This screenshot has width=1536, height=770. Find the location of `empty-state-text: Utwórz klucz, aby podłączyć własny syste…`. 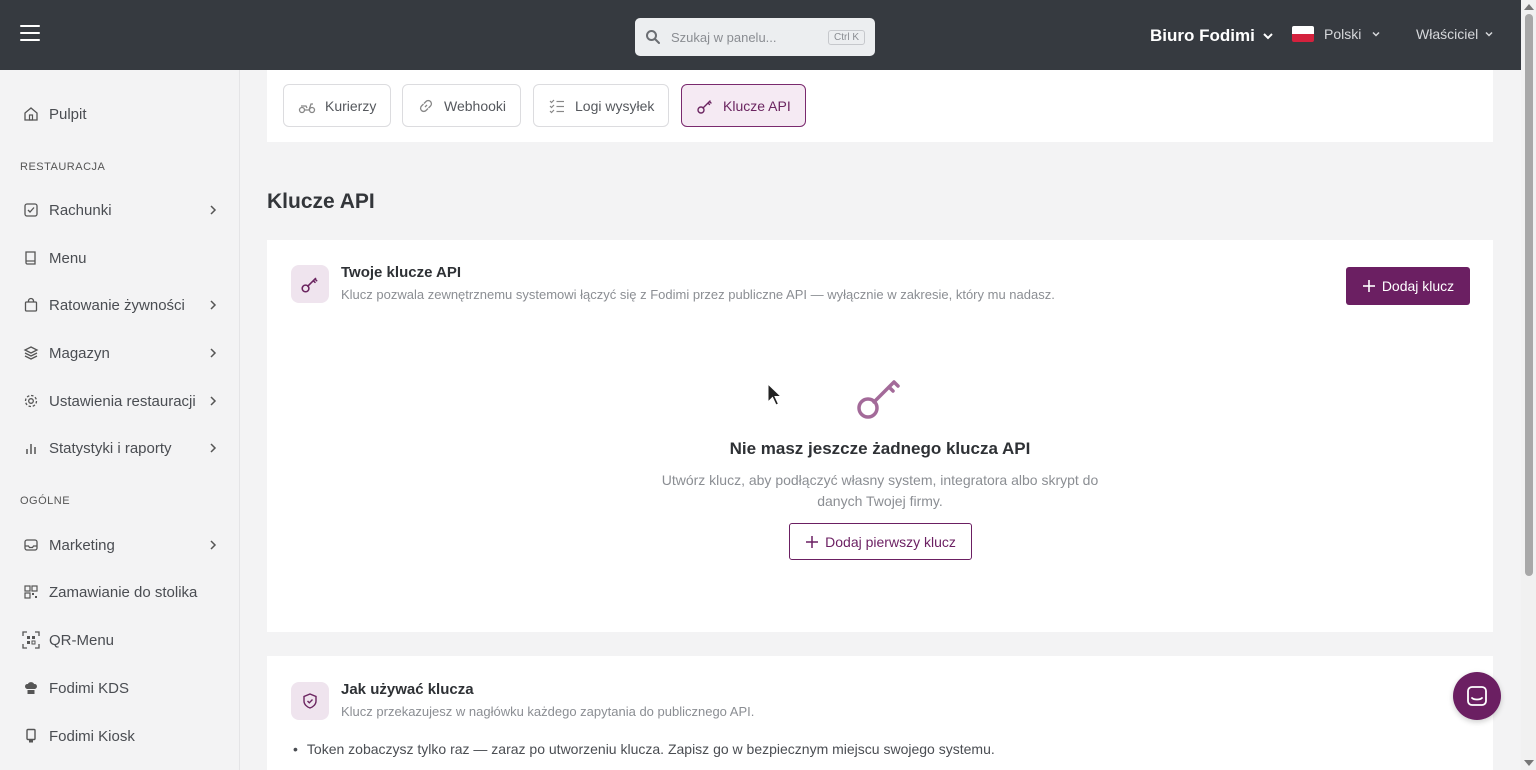

empty-state-text: Utwórz klucz, aby podłączyć własny syste… is located at coordinates (880, 490).